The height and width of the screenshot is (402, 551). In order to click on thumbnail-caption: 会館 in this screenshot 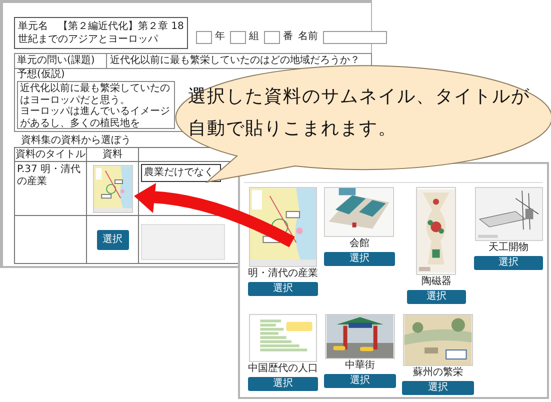, I will do `click(359, 244)`.